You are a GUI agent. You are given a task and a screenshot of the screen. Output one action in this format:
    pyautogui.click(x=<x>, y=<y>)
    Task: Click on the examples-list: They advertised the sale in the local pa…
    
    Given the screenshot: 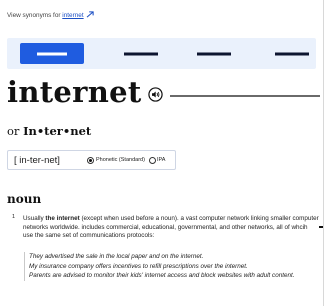 What is the action you would take?
    pyautogui.click(x=173, y=267)
    